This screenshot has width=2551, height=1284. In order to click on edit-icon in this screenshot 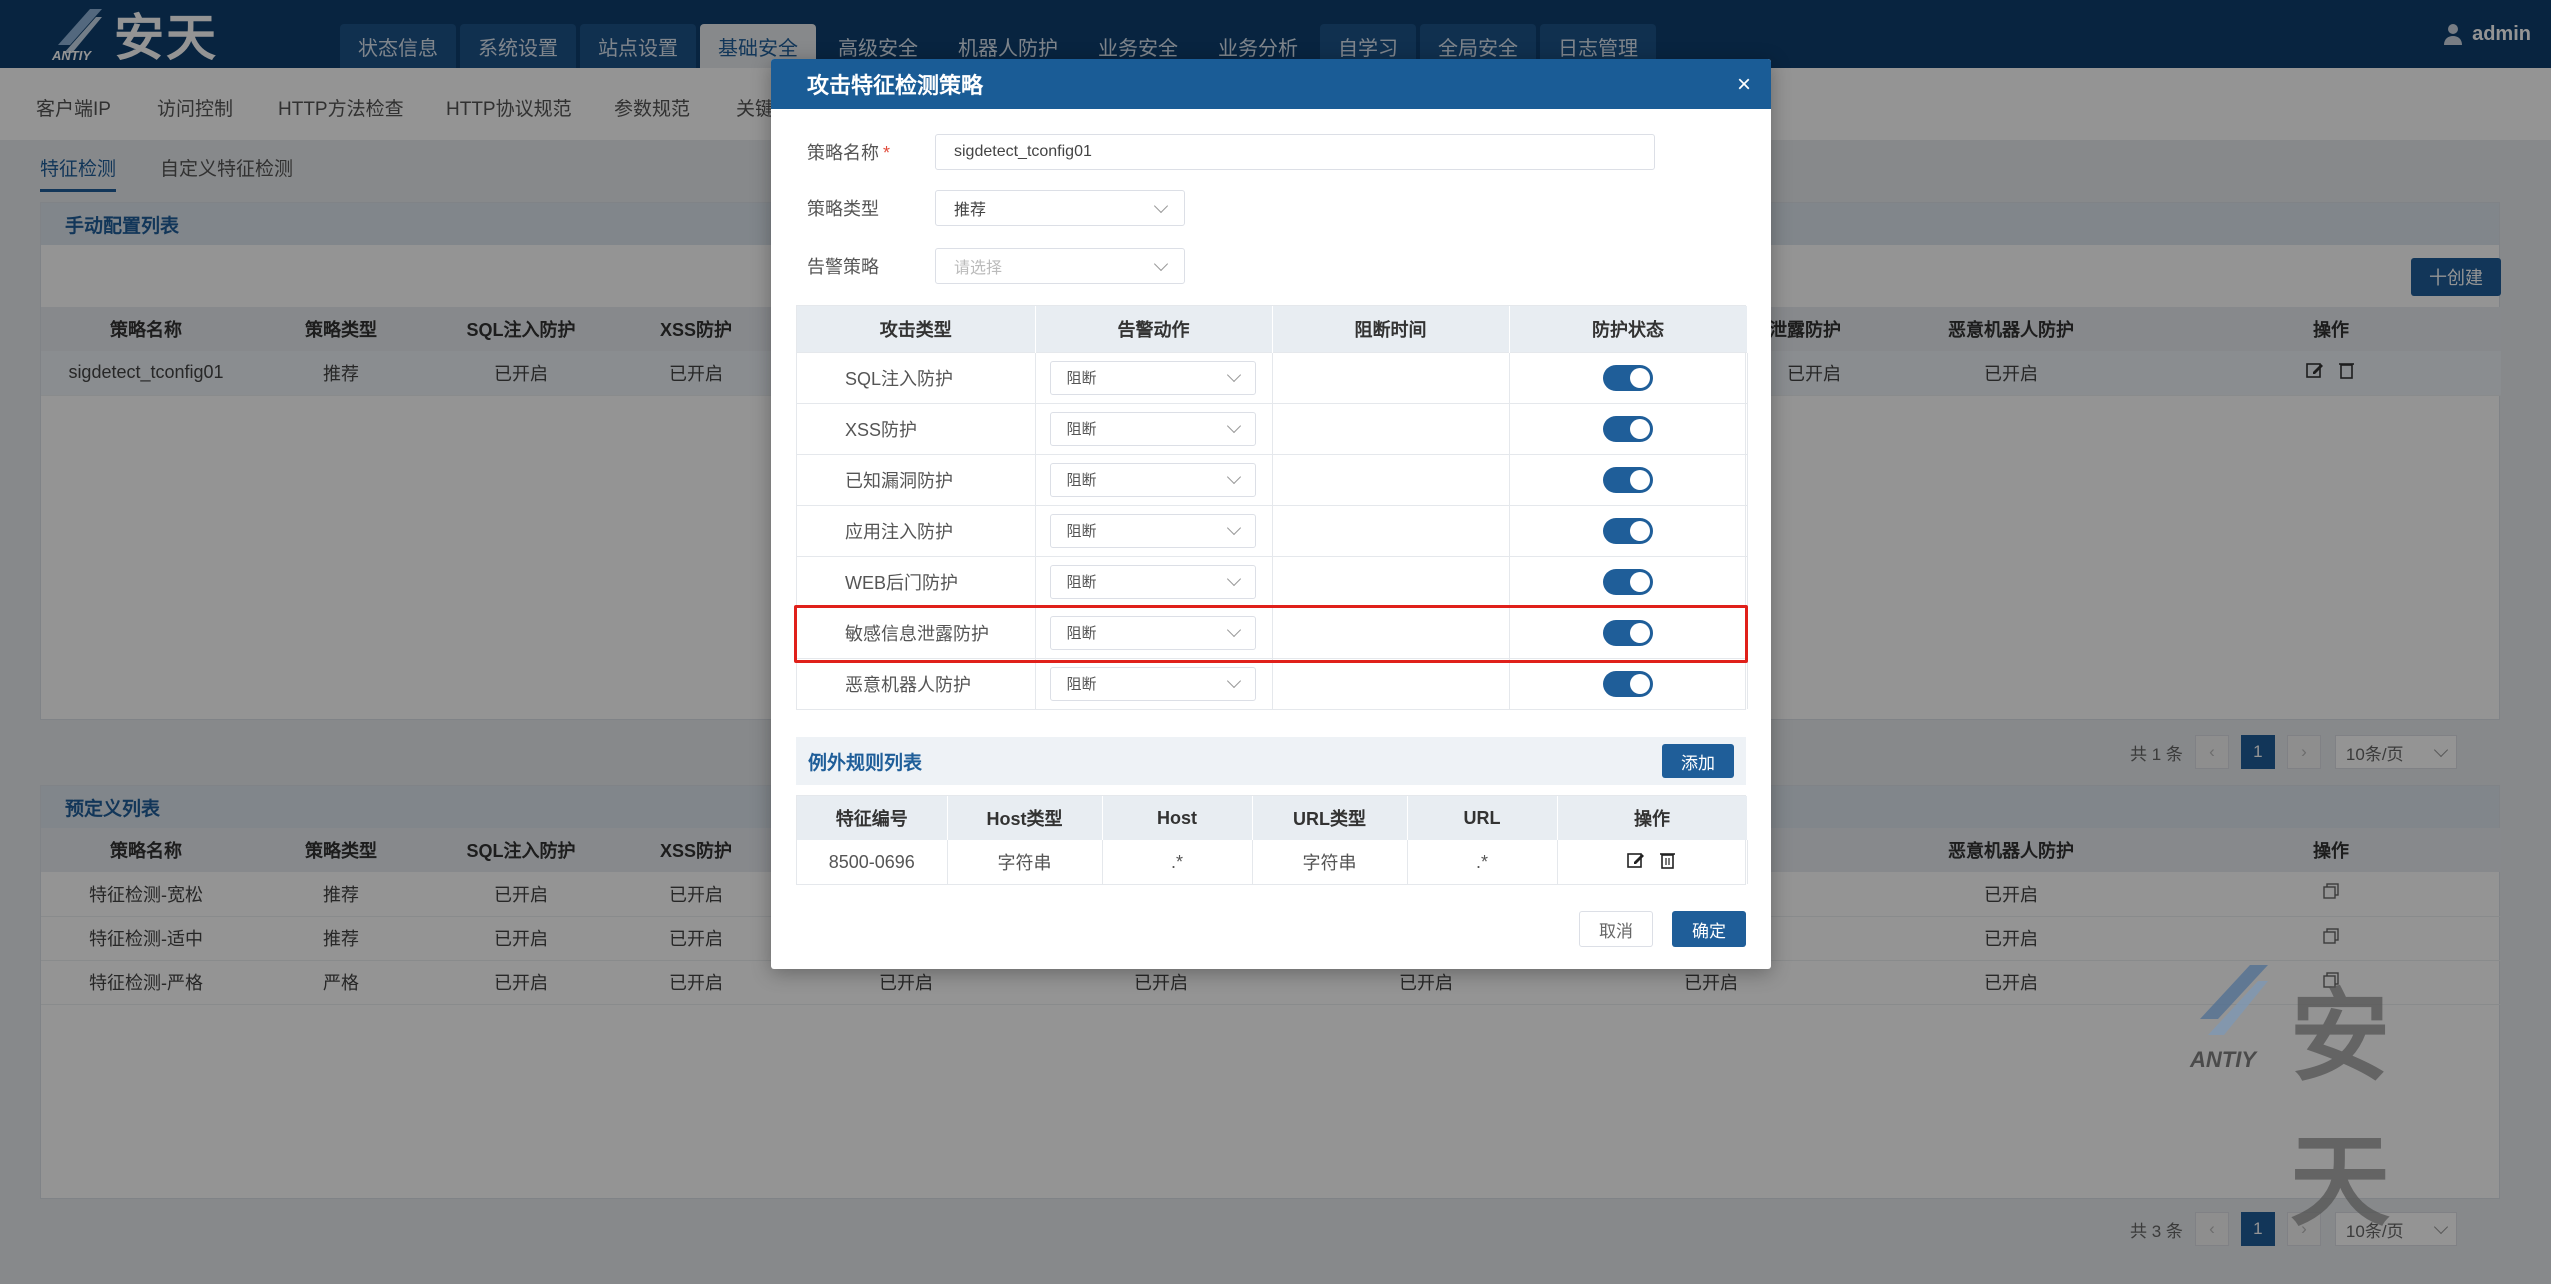, I will do `click(1636, 860)`.